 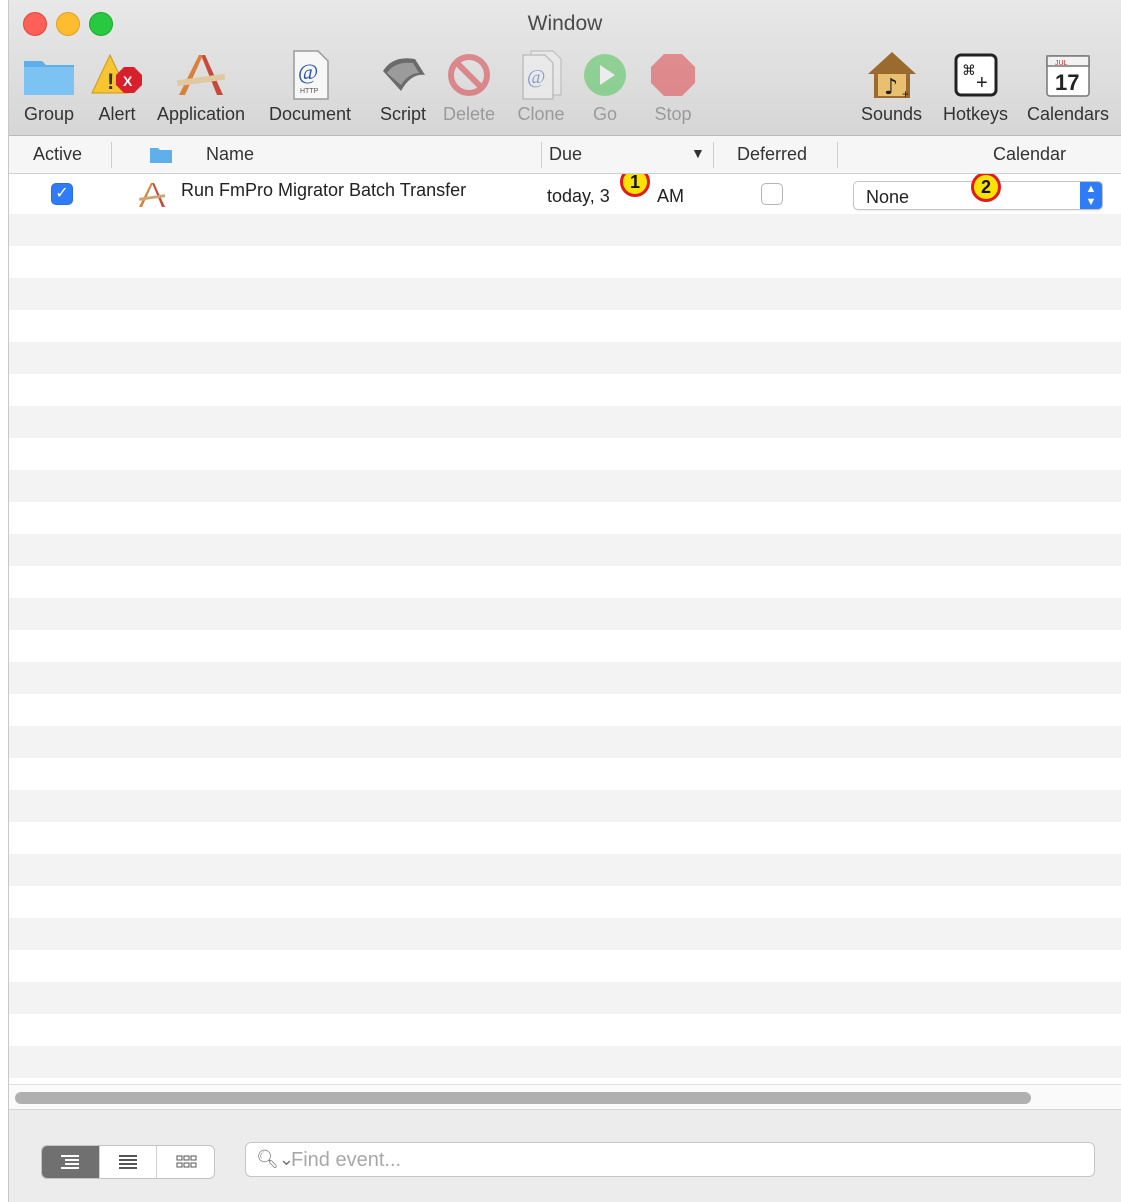 What do you see at coordinates (309, 91) in the screenshot?
I see `svg-text: HTTP` at bounding box center [309, 91].